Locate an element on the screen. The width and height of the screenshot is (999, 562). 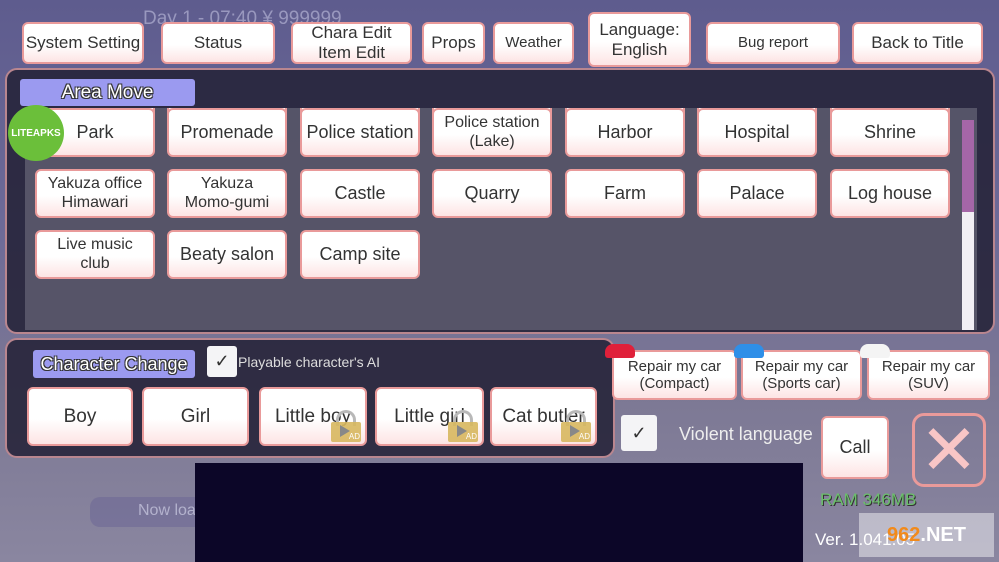
character-button: Little boy AD is located at coordinates (313, 416).